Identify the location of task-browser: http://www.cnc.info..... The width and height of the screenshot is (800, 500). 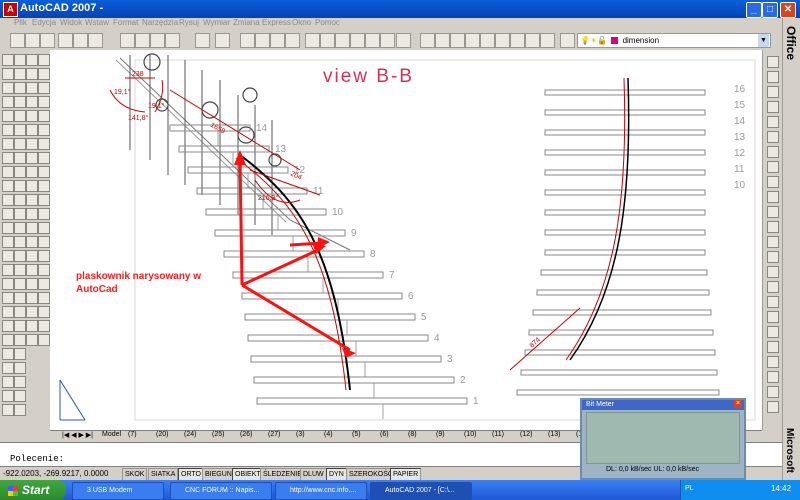
(321, 491).